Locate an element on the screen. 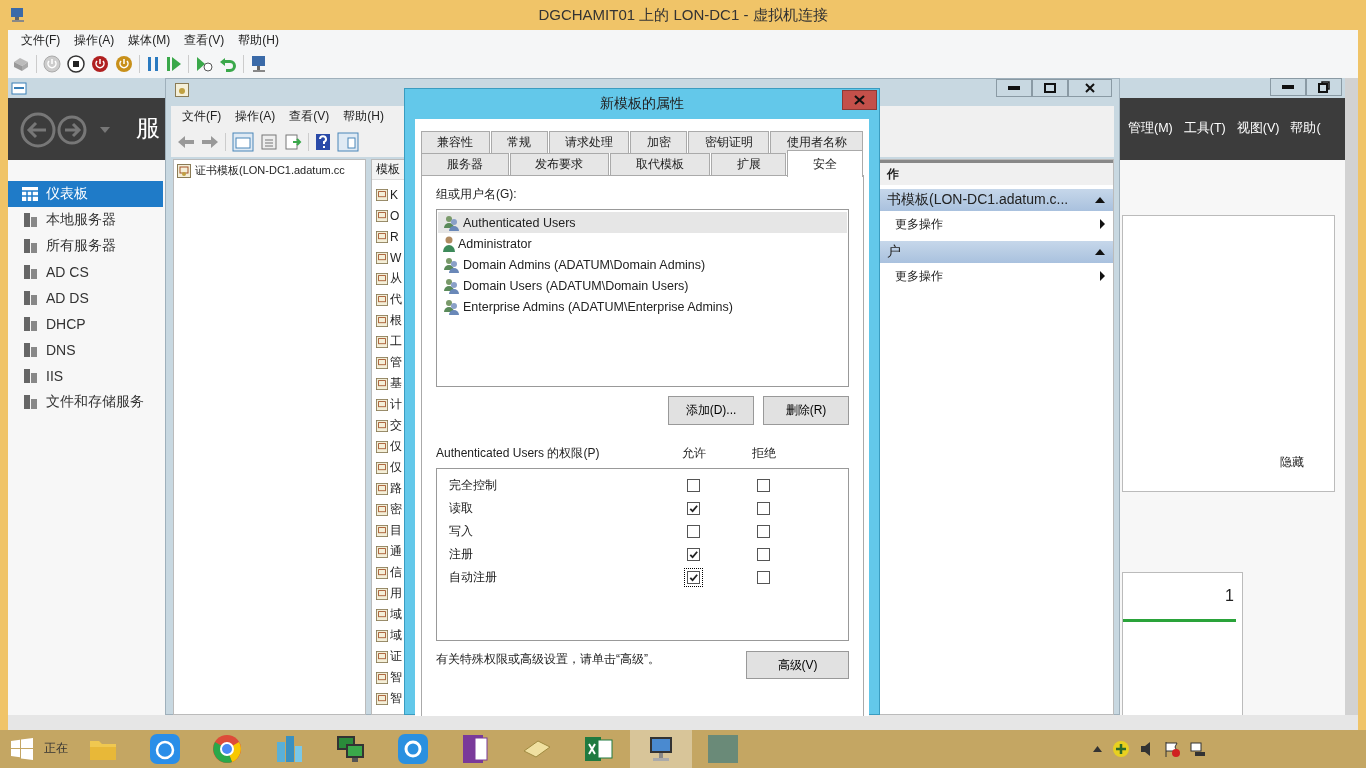 The image size is (1366, 768). list-item: Enterprise Admins (ADATUM\Enterprise Admins) is located at coordinates (642, 306).